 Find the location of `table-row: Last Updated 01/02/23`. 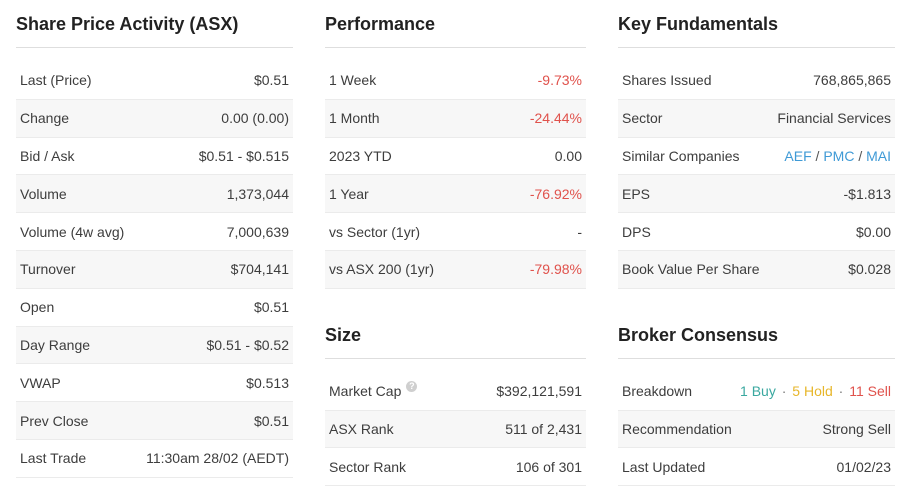

table-row: Last Updated 01/02/23 is located at coordinates (756, 467).